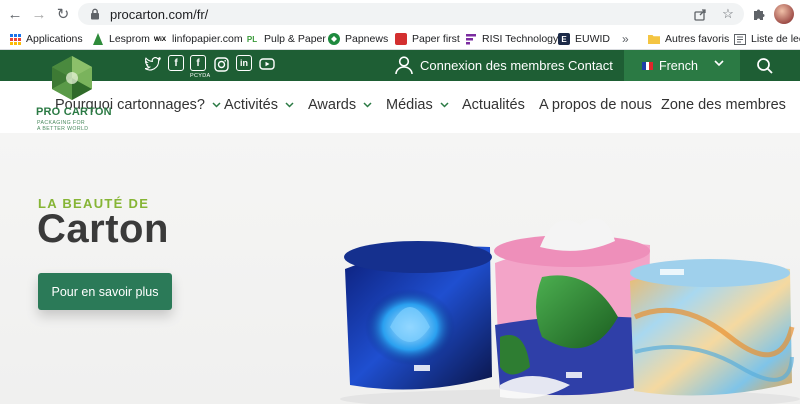  What do you see at coordinates (210, 64) in the screenshot?
I see `social-links: f f in` at bounding box center [210, 64].